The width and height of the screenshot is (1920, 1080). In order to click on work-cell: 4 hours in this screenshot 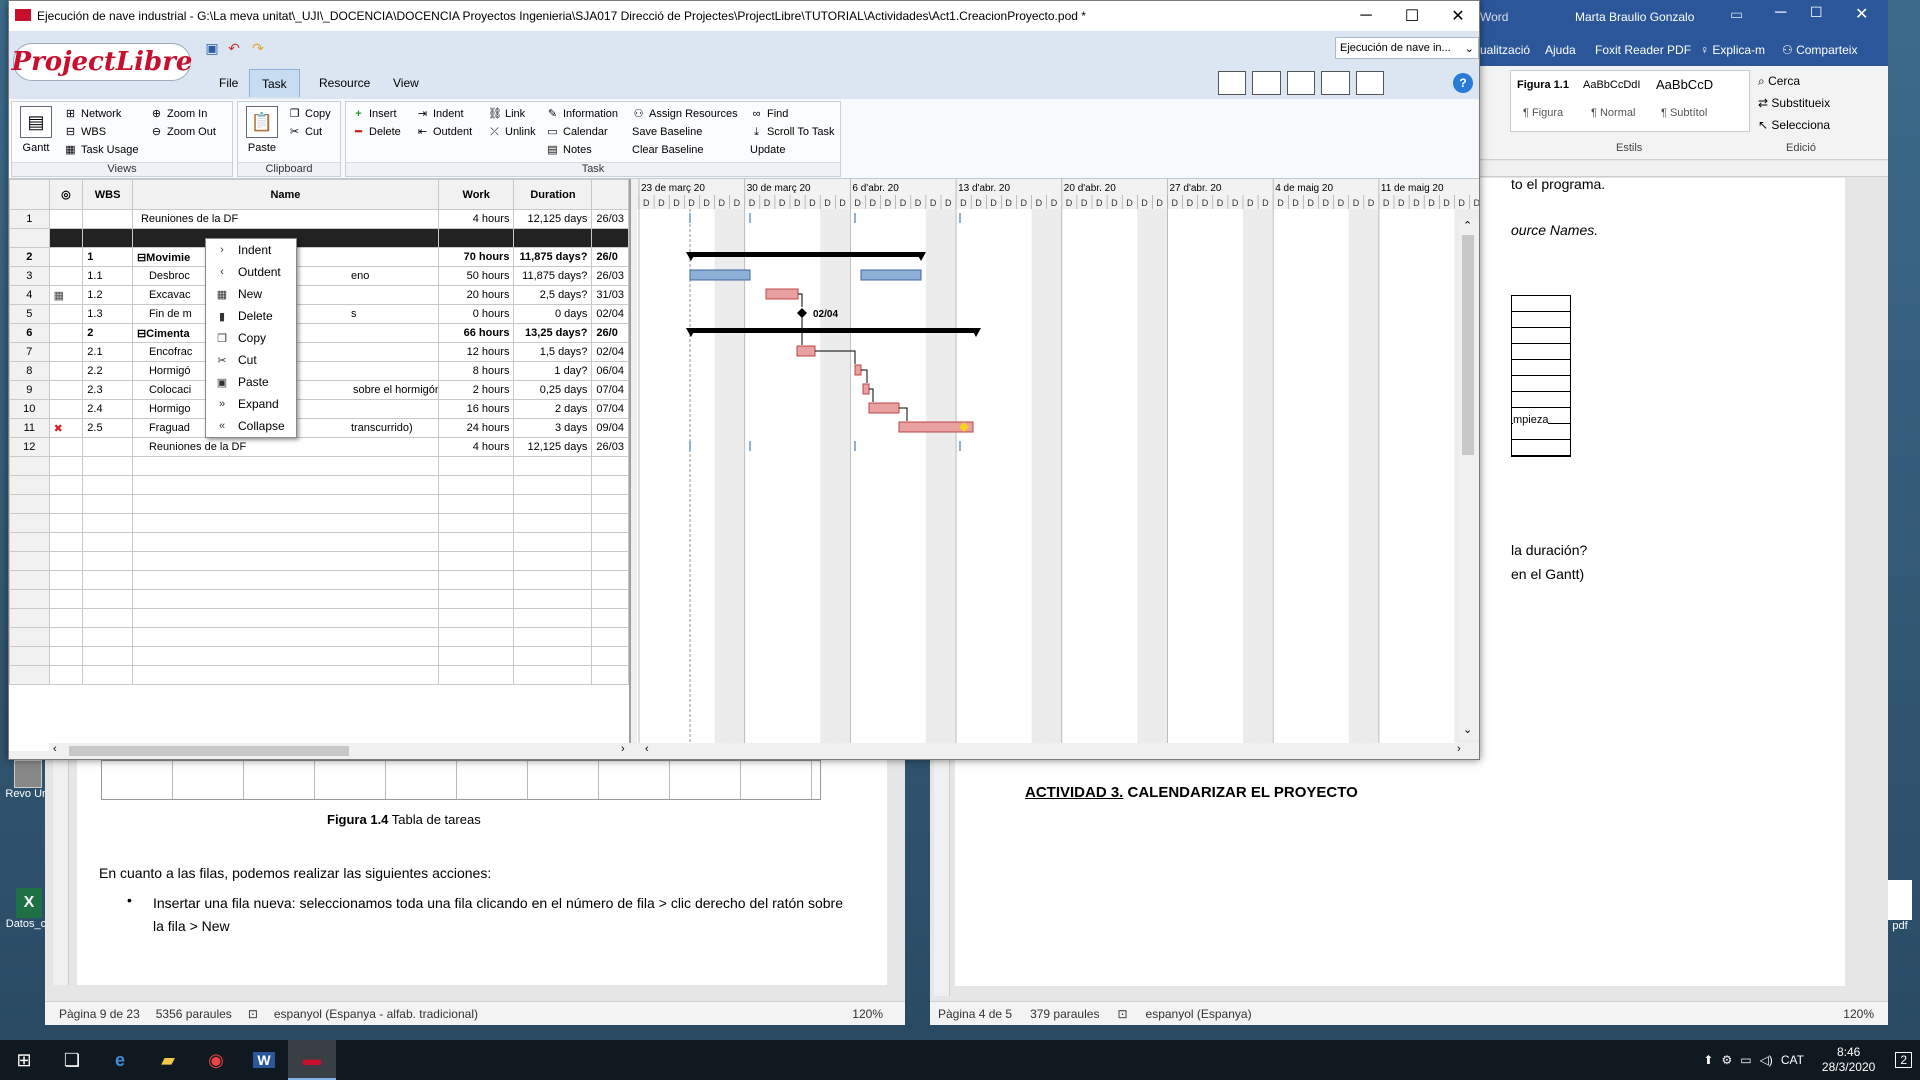, I will do `click(476, 447)`.